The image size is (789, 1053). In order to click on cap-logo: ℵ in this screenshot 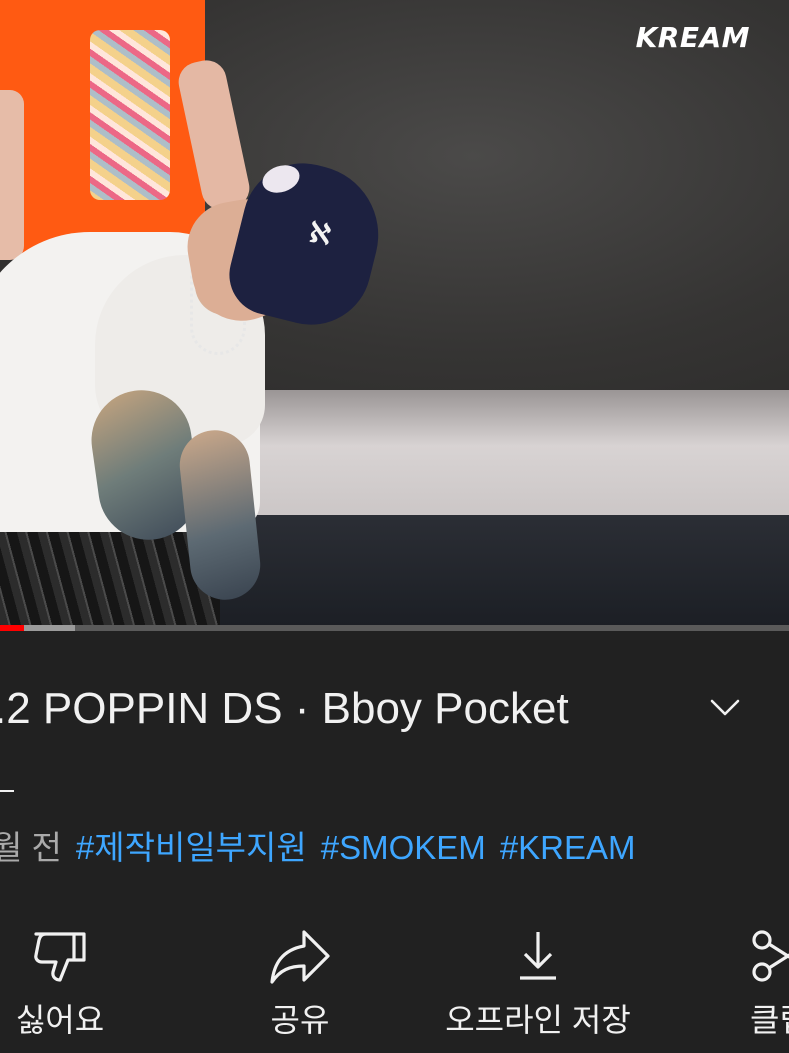, I will do `click(320, 233)`.